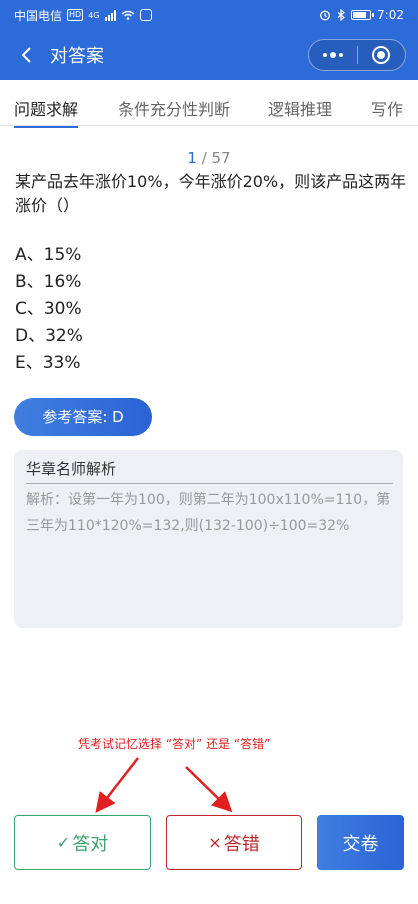 The height and width of the screenshot is (904, 418). I want to click on battery-icon, so click(363, 15).